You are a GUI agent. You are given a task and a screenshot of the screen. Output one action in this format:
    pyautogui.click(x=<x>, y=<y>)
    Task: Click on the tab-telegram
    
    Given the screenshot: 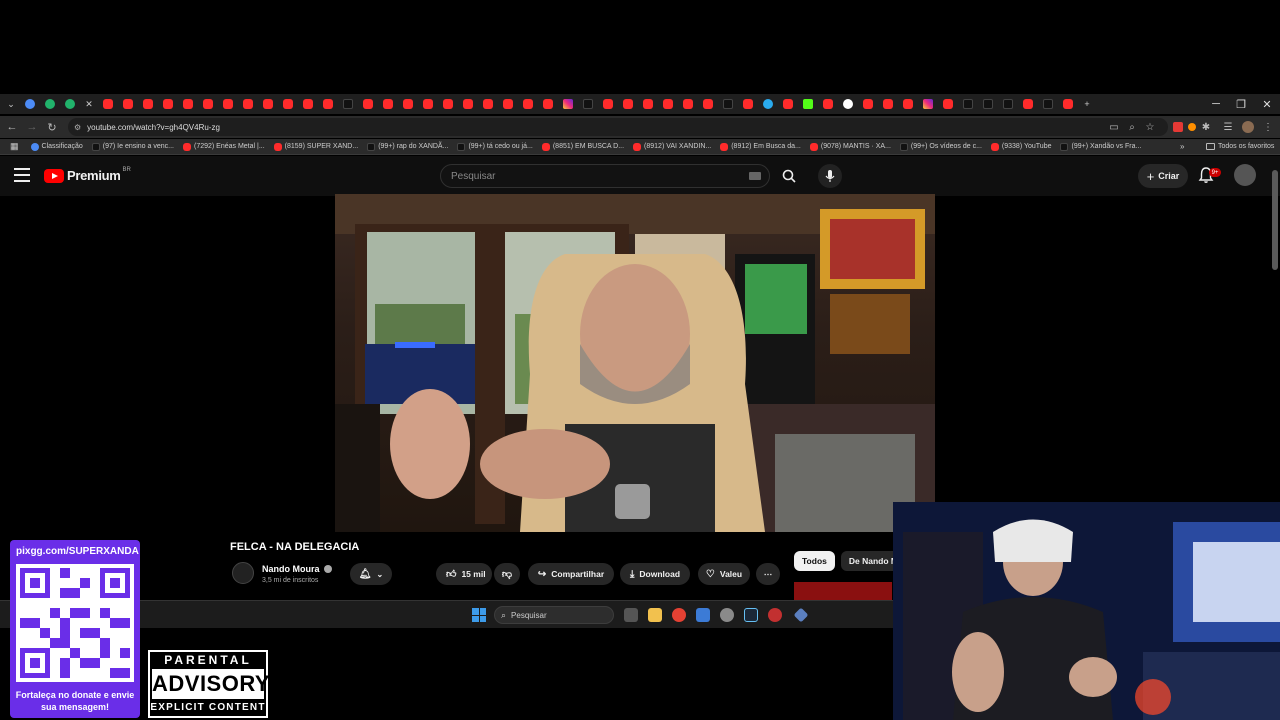 What is the action you would take?
    pyautogui.click(x=768, y=104)
    